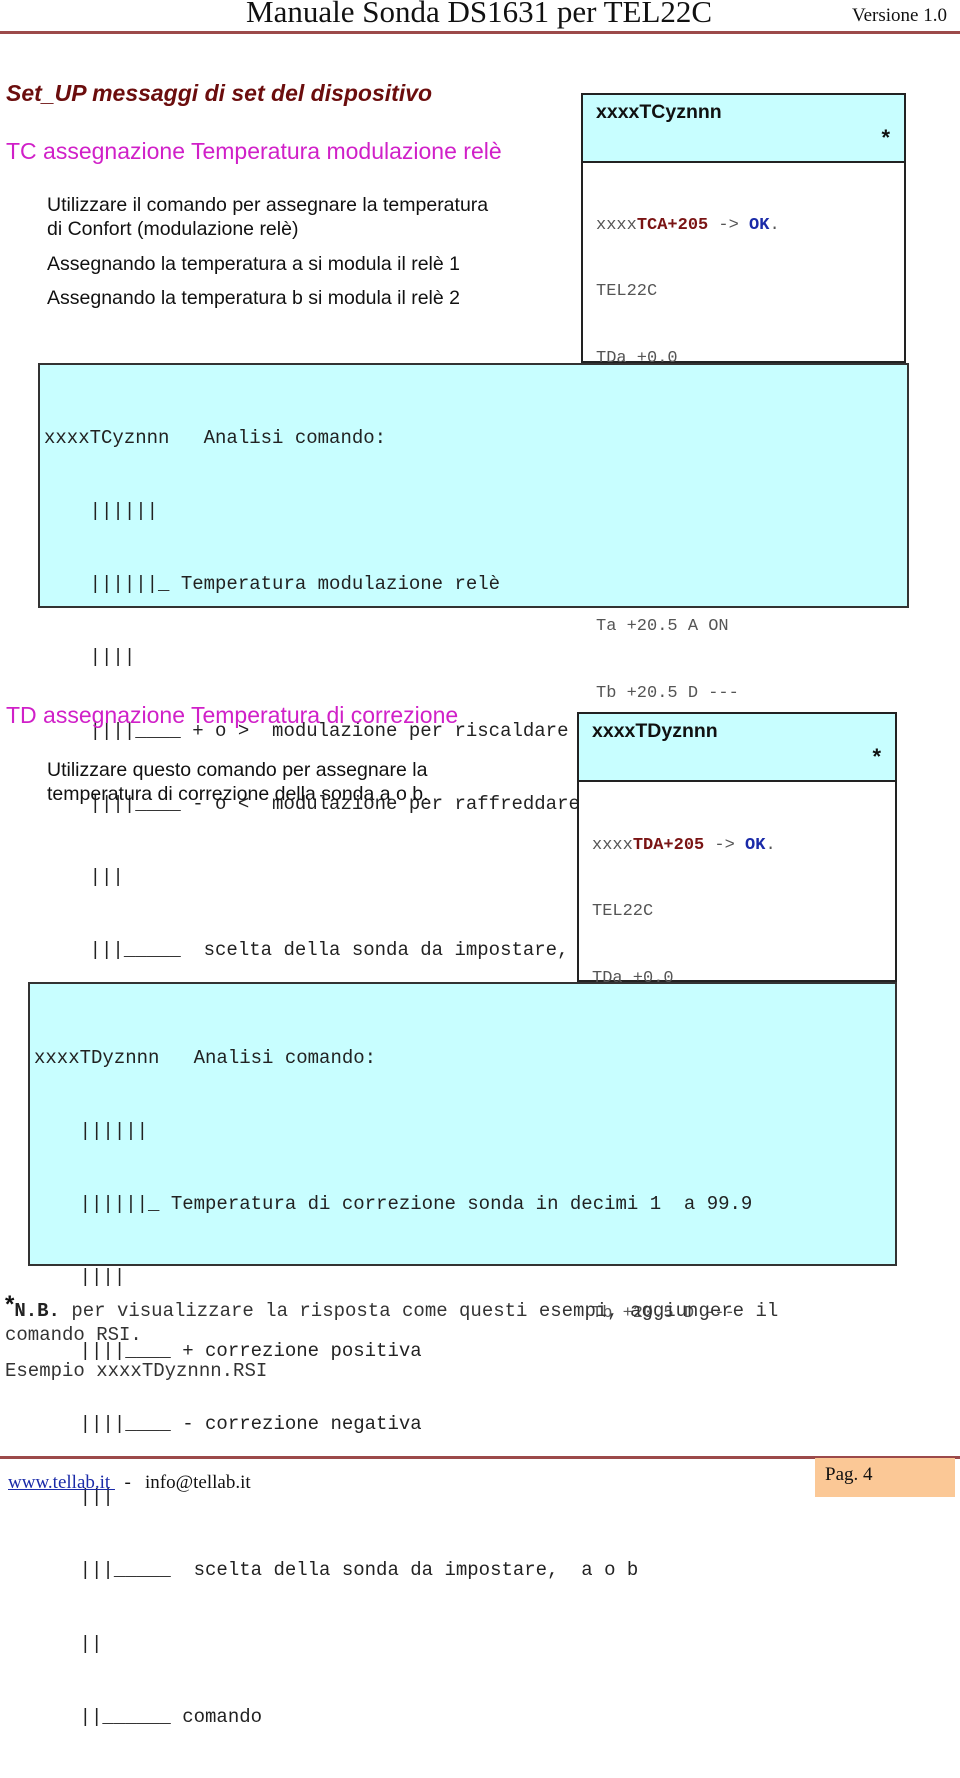 The image size is (960, 1778). What do you see at coordinates (198, 1482) in the screenshot?
I see `email-link: info@tellab.it` at bounding box center [198, 1482].